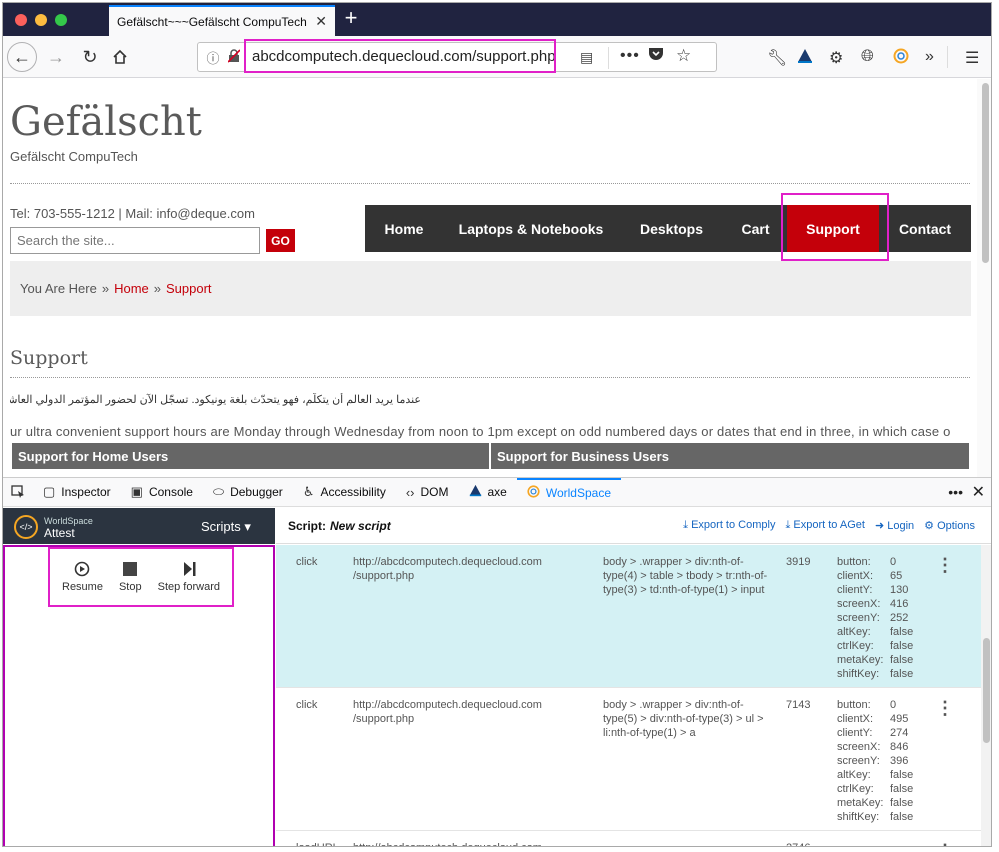 This screenshot has width=999, height=852. Describe the element at coordinates (836, 58) in the screenshot. I see `extension-gear-icon: ⚙` at that location.